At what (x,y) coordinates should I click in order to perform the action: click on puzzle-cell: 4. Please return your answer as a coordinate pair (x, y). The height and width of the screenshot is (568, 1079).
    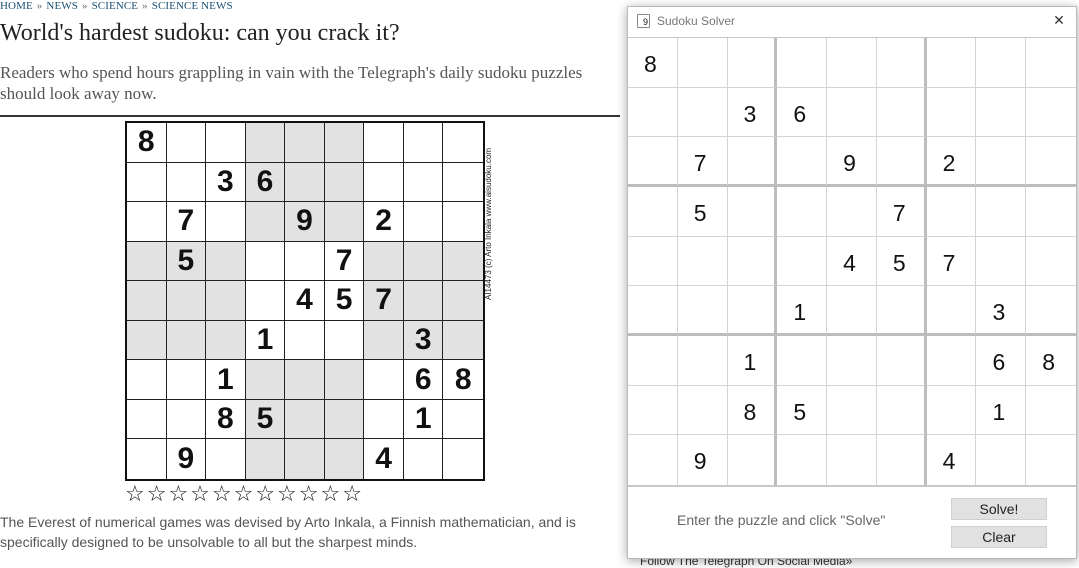
    Looking at the image, I should click on (384, 459).